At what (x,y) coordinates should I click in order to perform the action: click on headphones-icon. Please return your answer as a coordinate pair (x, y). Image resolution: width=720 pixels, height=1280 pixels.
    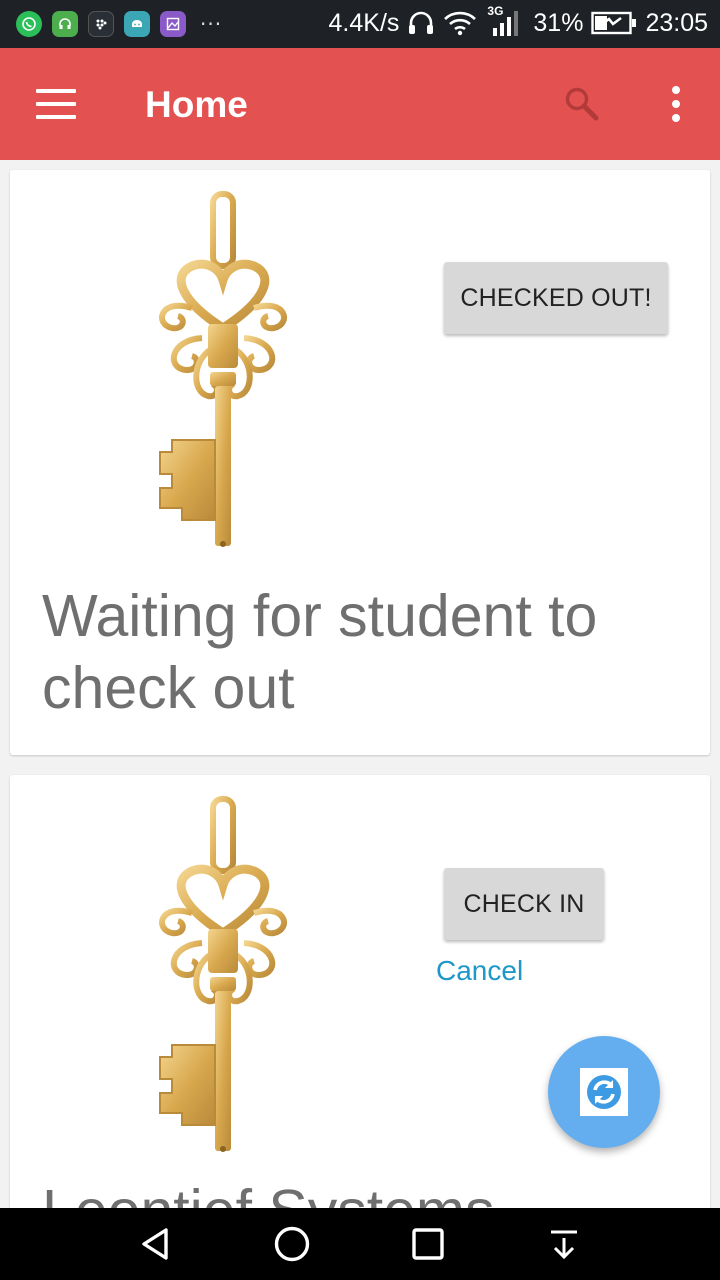
    Looking at the image, I should click on (421, 22).